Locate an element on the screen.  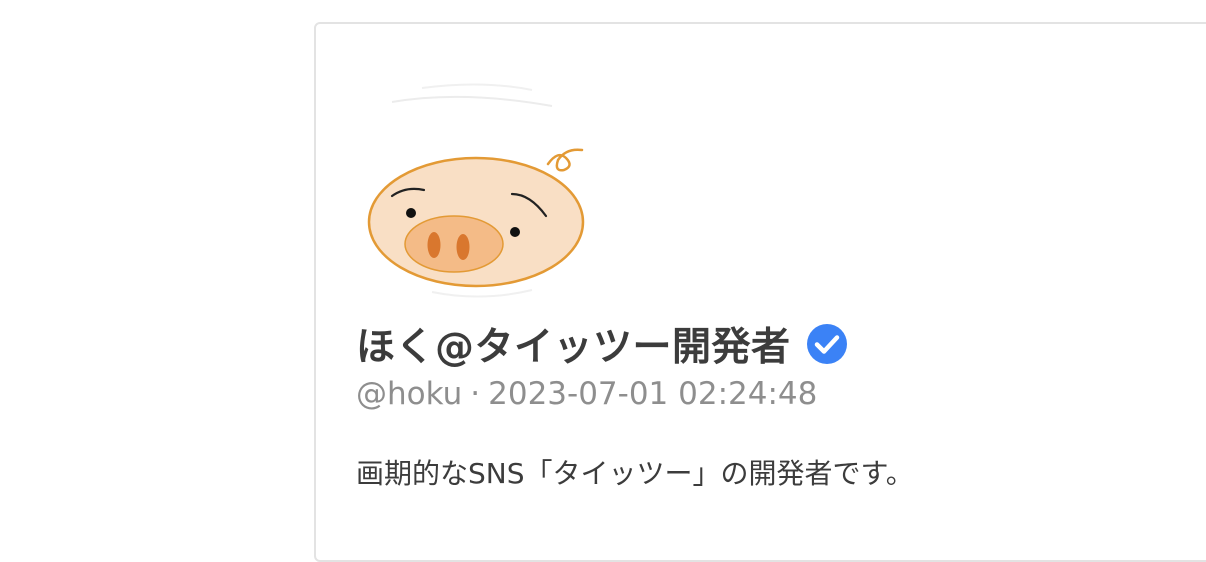
name-row: ほく@タイッツー開発者 is located at coordinates (602, 344).